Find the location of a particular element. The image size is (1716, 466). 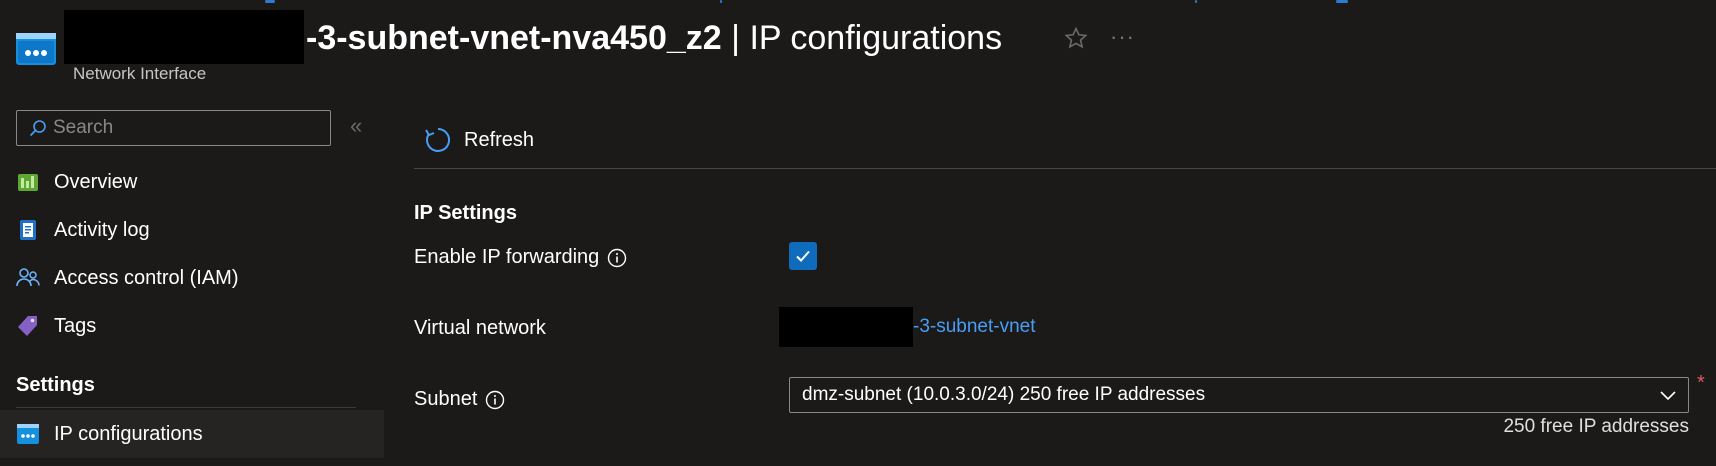

people-icon is located at coordinates (28, 278).